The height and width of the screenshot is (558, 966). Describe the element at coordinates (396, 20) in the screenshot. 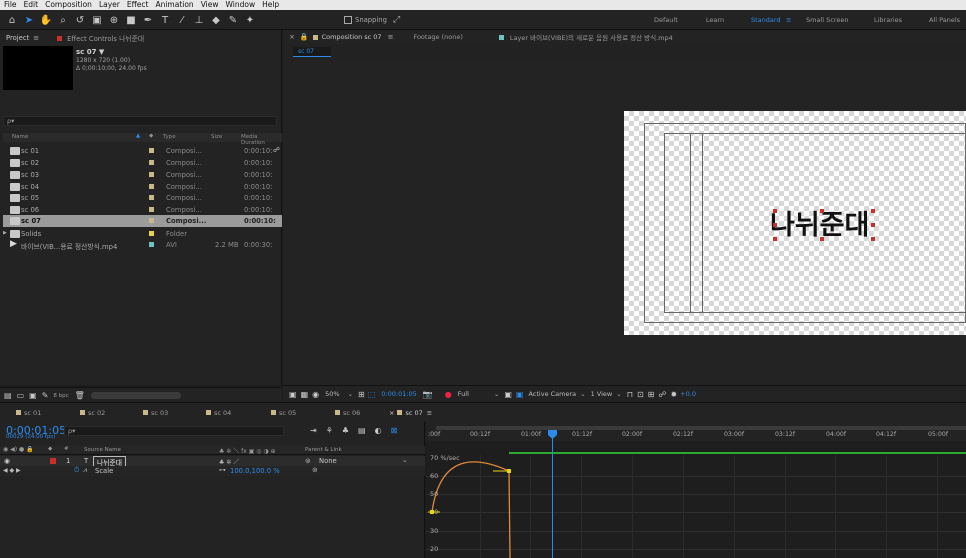

I see `snap-options-icon: ⤢` at that location.